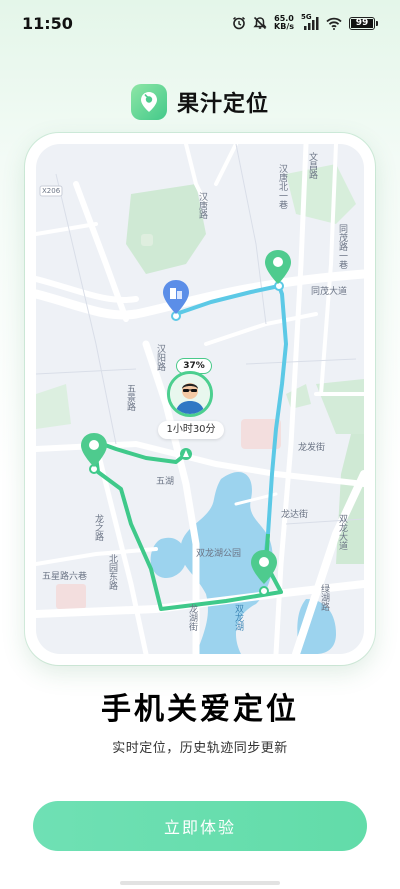  Describe the element at coordinates (222, 104) in the screenshot. I see `app-name: 果汁定位` at that location.